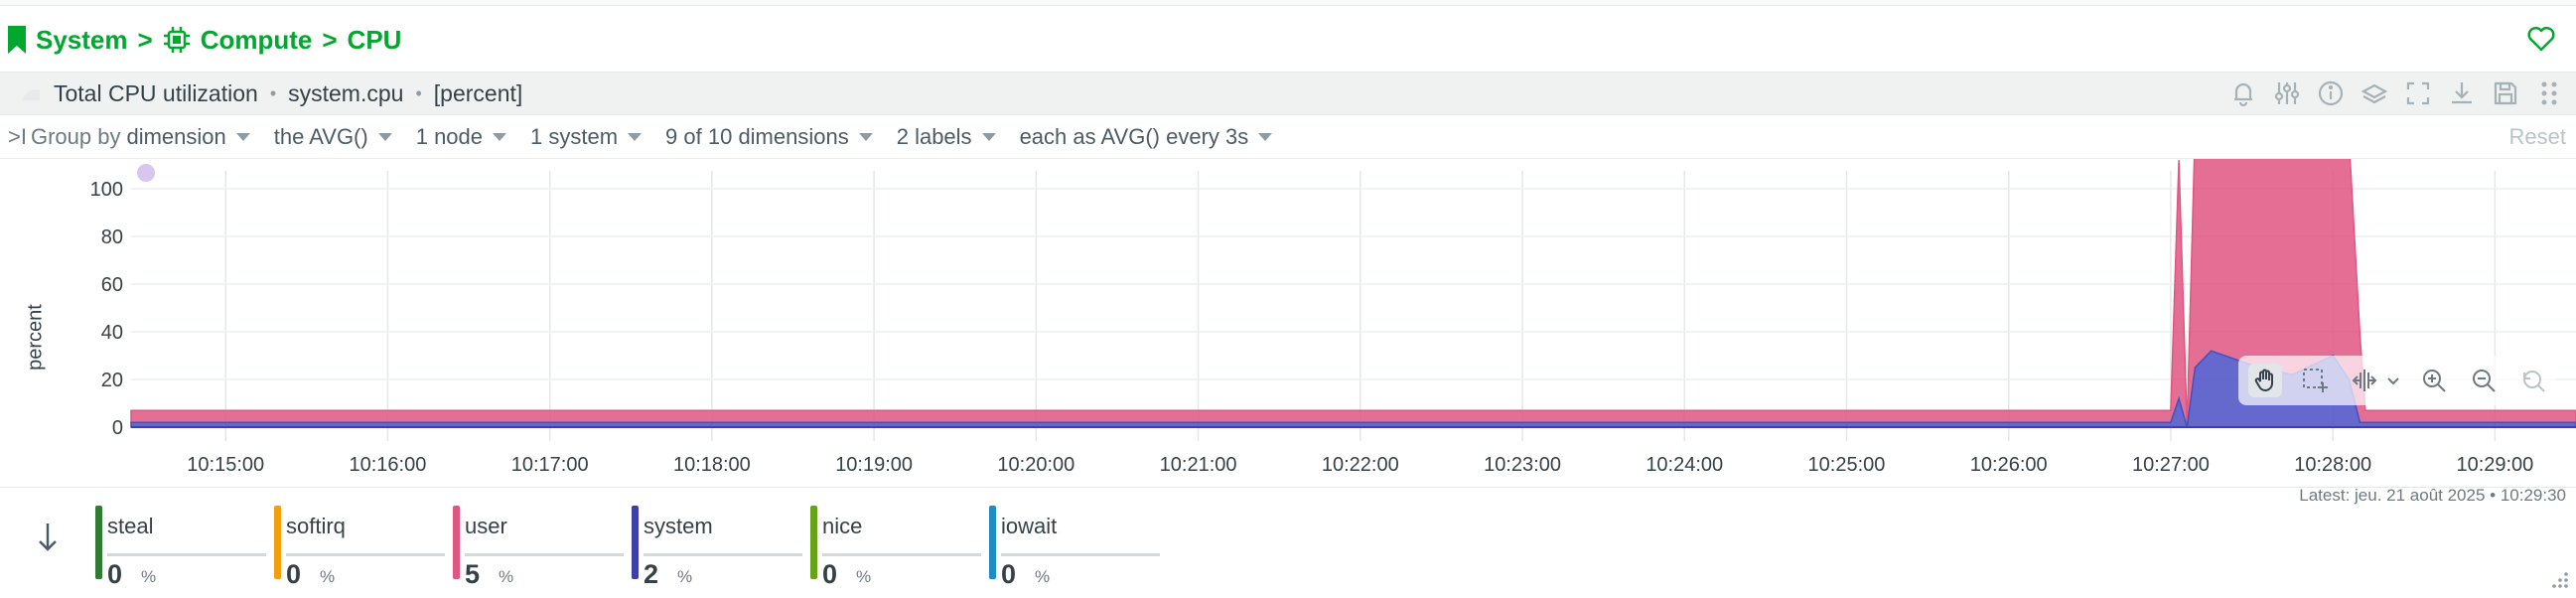 This screenshot has height=598, width=2576. Describe the element at coordinates (257, 40) in the screenshot. I see `breadcrumb-compute: Compute` at that location.